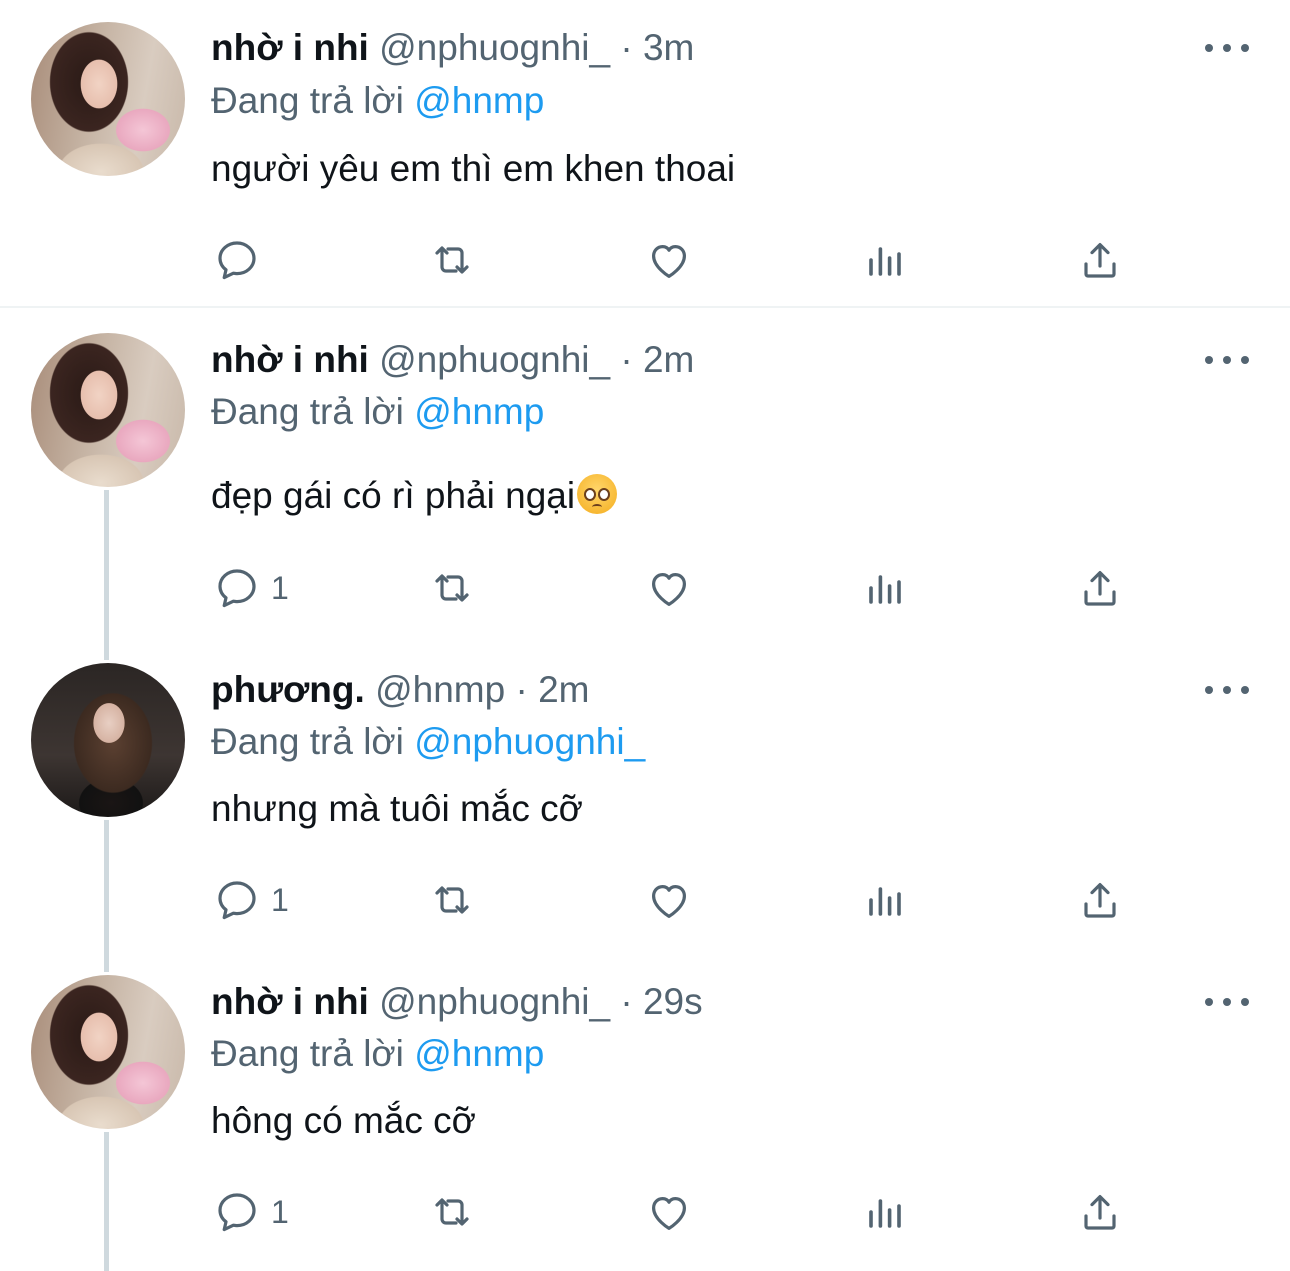 This screenshot has width=1290, height=1271. I want to click on mention-link: @nphuognhi_, so click(529, 741).